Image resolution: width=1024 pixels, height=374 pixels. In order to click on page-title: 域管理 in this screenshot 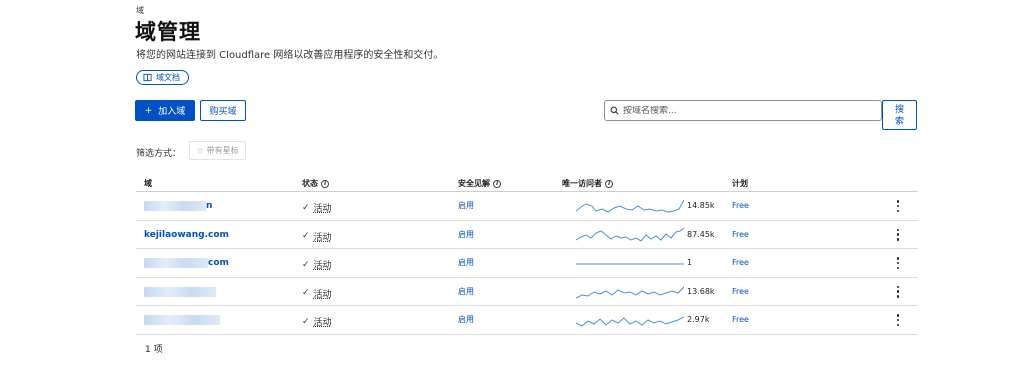, I will do `click(168, 32)`.